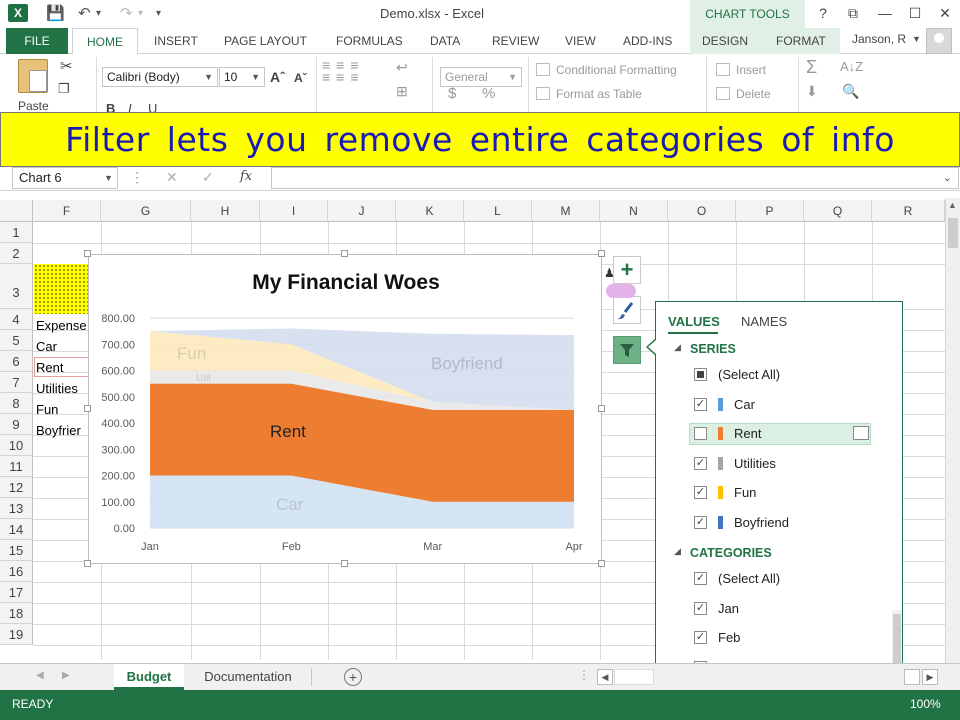 Image resolution: width=960 pixels, height=720 pixels. Describe the element at coordinates (149, 677) in the screenshot. I see `sheet-tab-budget: Budget` at that location.